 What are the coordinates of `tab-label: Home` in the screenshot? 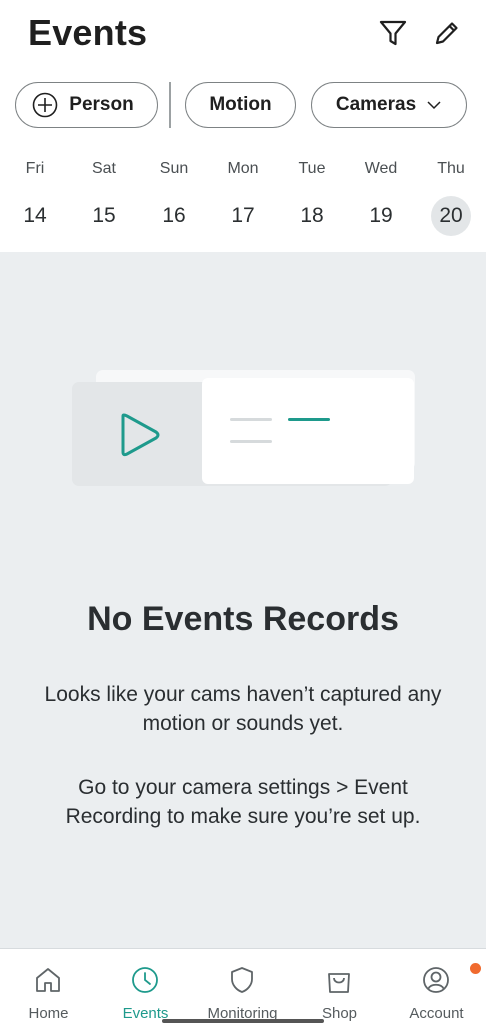 It's located at (48, 1013).